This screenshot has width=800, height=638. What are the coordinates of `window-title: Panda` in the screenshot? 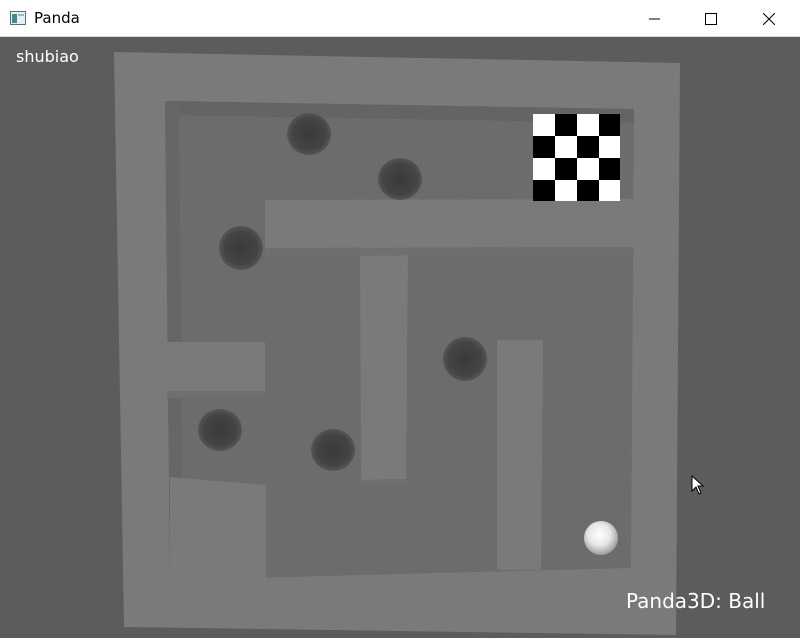 It's located at (57, 18).